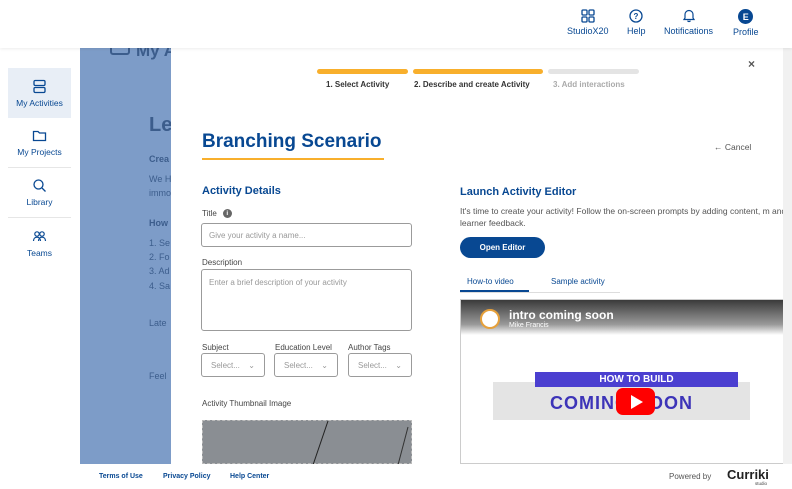 The width and height of the screenshot is (792, 489). I want to click on step-2-progress, so click(478, 71).